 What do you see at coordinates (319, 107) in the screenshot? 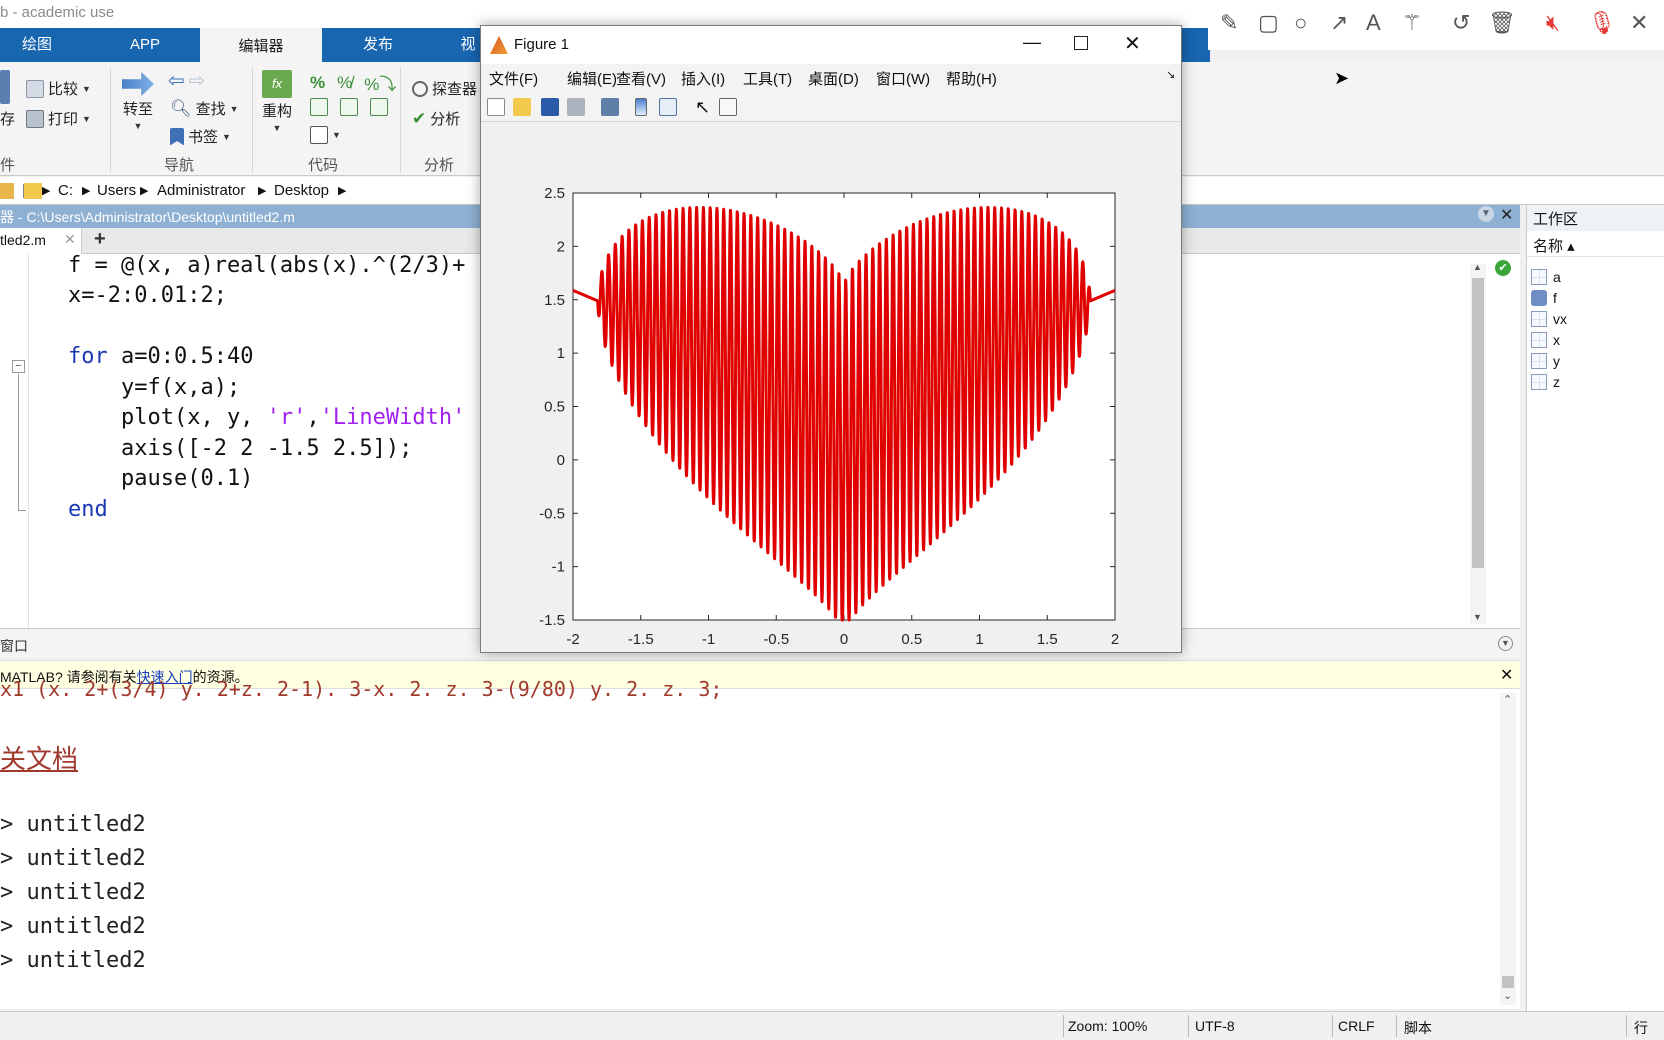
I see `indent-icon` at bounding box center [319, 107].